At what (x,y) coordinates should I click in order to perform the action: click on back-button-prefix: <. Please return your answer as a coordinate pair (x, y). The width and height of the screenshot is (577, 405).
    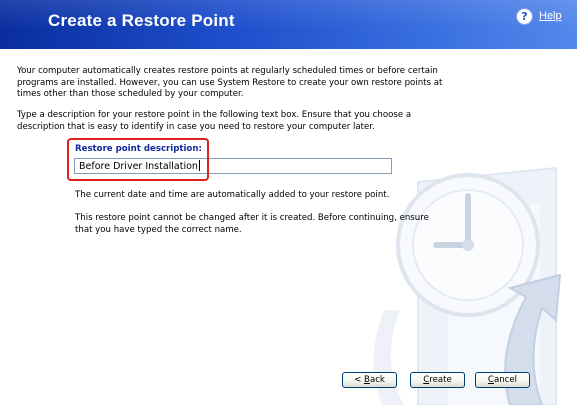
    Looking at the image, I should click on (359, 380).